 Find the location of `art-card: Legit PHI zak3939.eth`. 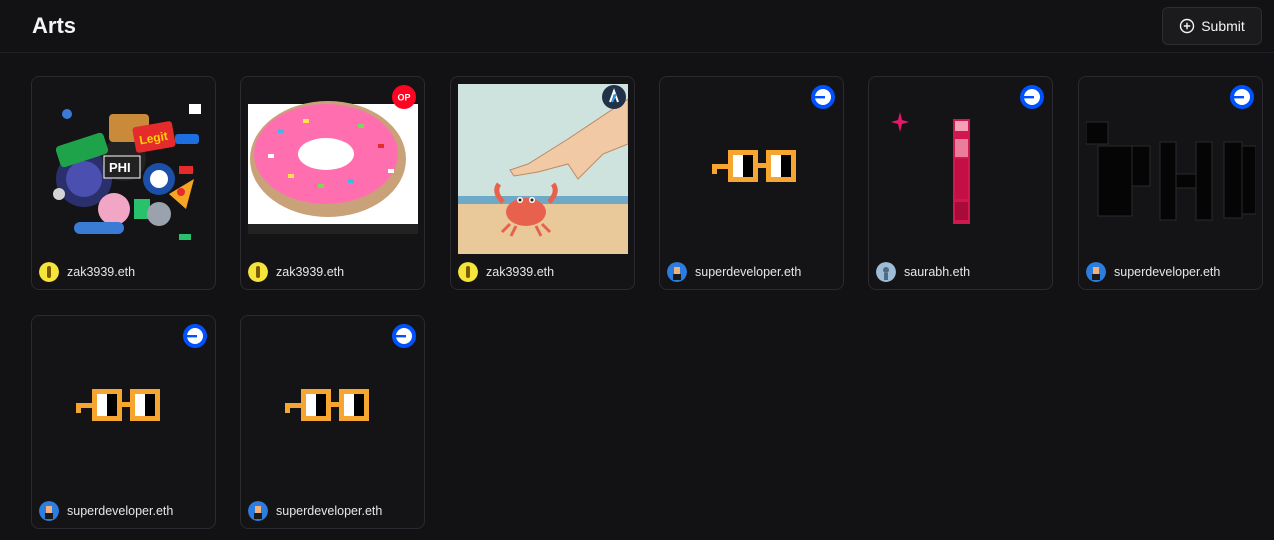

art-card: Legit PHI zak3939.eth is located at coordinates (123, 183).